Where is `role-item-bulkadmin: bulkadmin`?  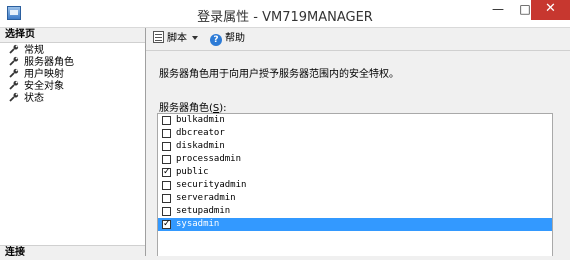
role-item-bulkadmin: bulkadmin is located at coordinates (355, 120).